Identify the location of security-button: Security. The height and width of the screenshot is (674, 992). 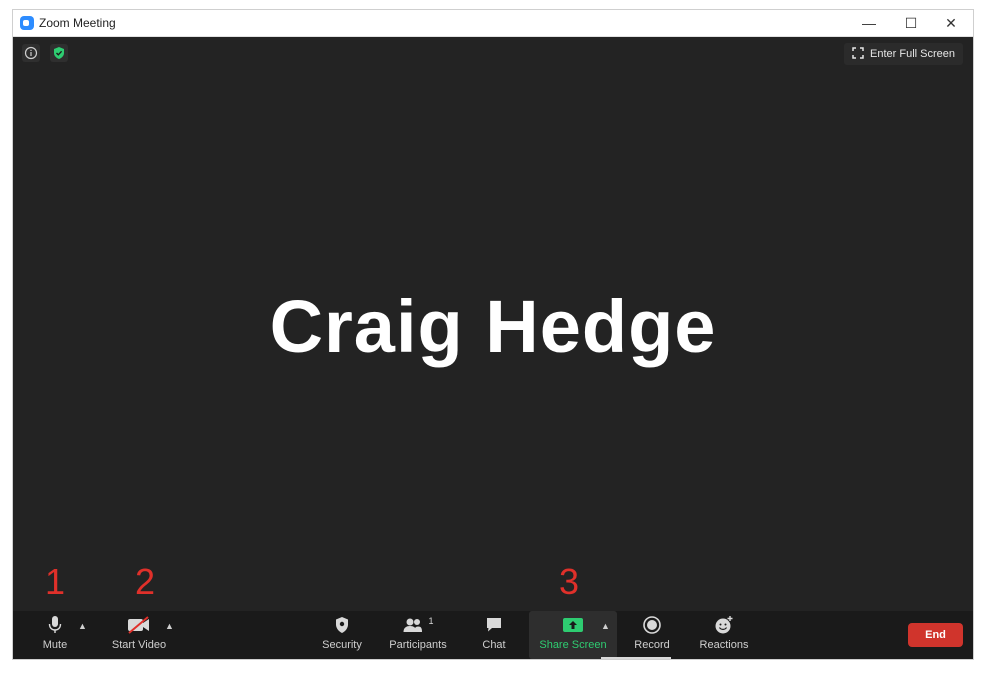
(342, 635).